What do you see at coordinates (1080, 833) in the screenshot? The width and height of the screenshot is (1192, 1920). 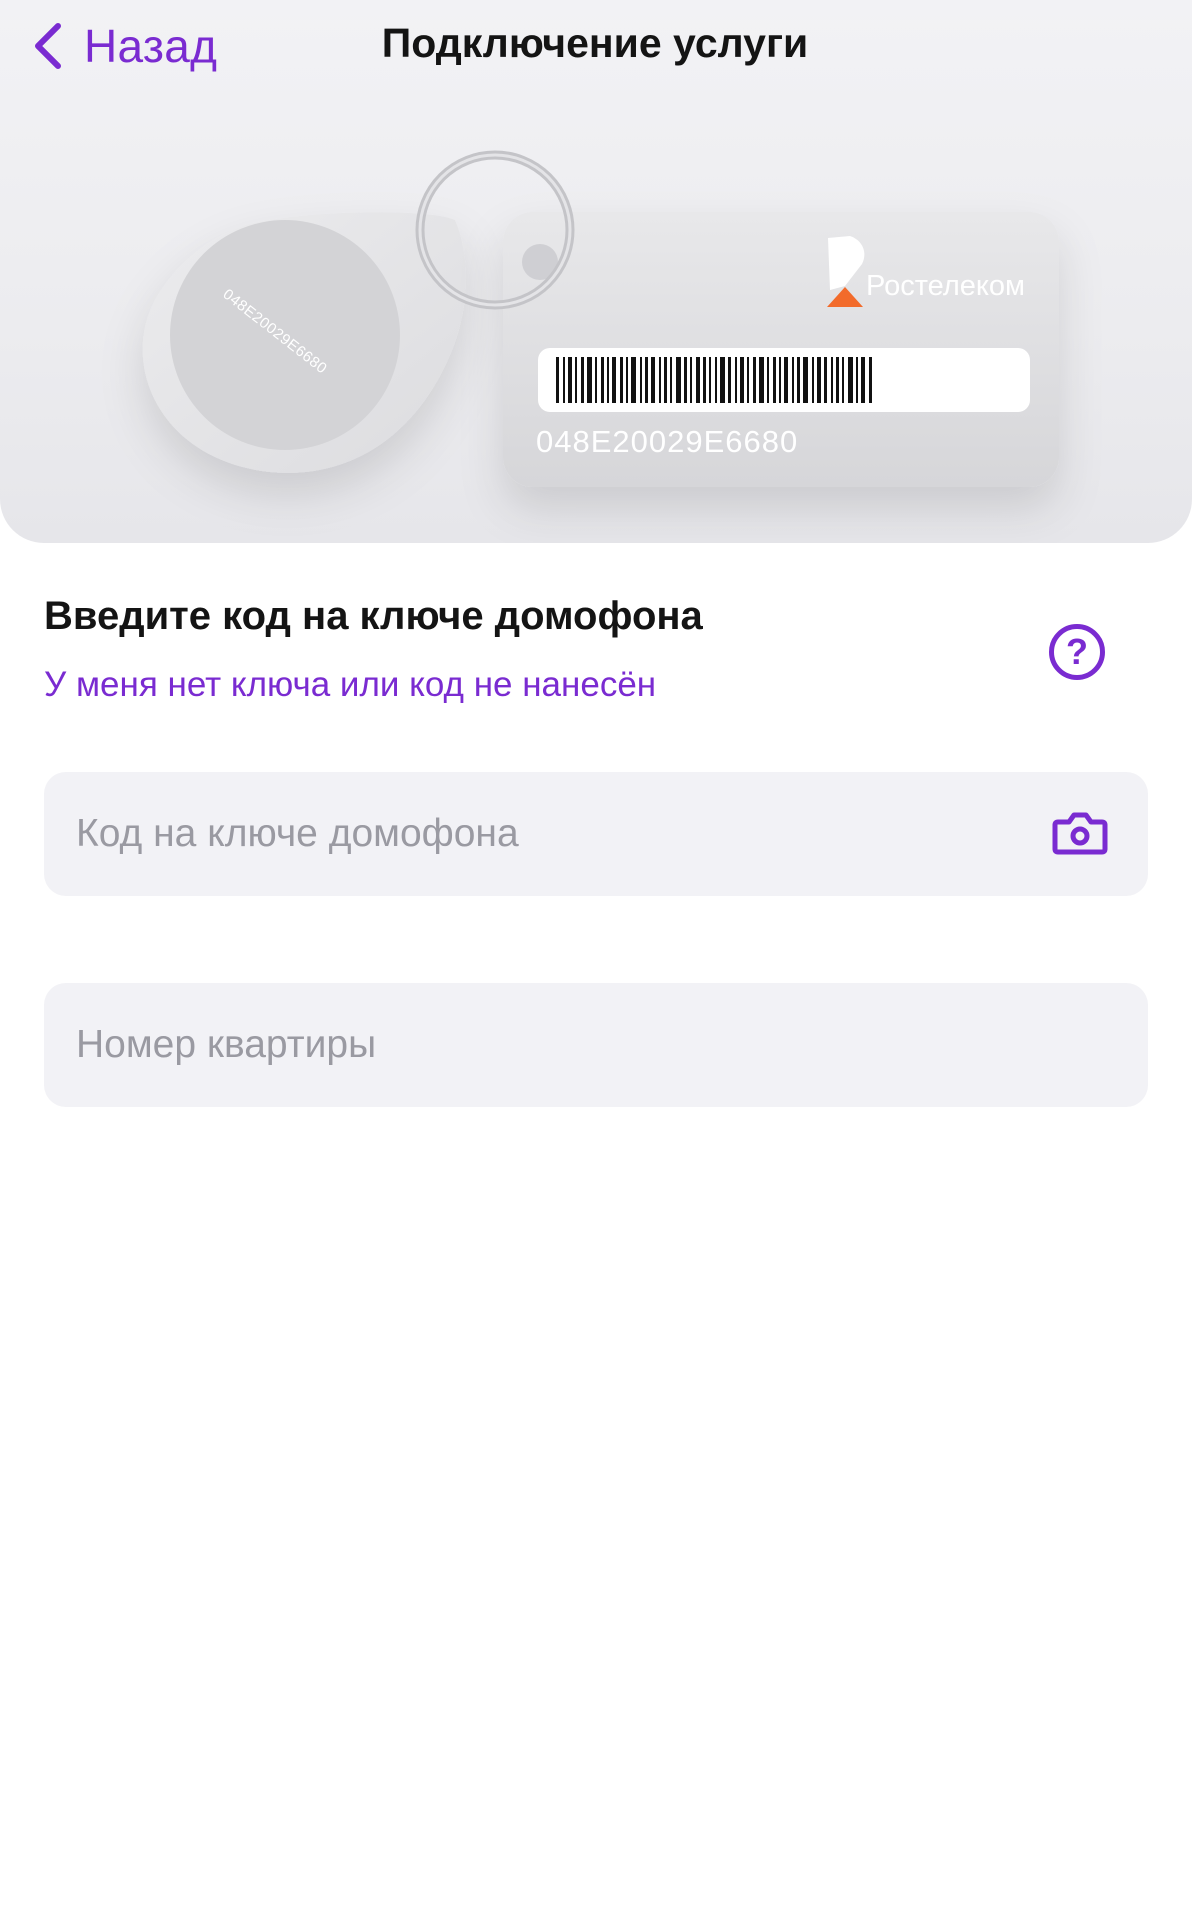 I see `camera-icon` at bounding box center [1080, 833].